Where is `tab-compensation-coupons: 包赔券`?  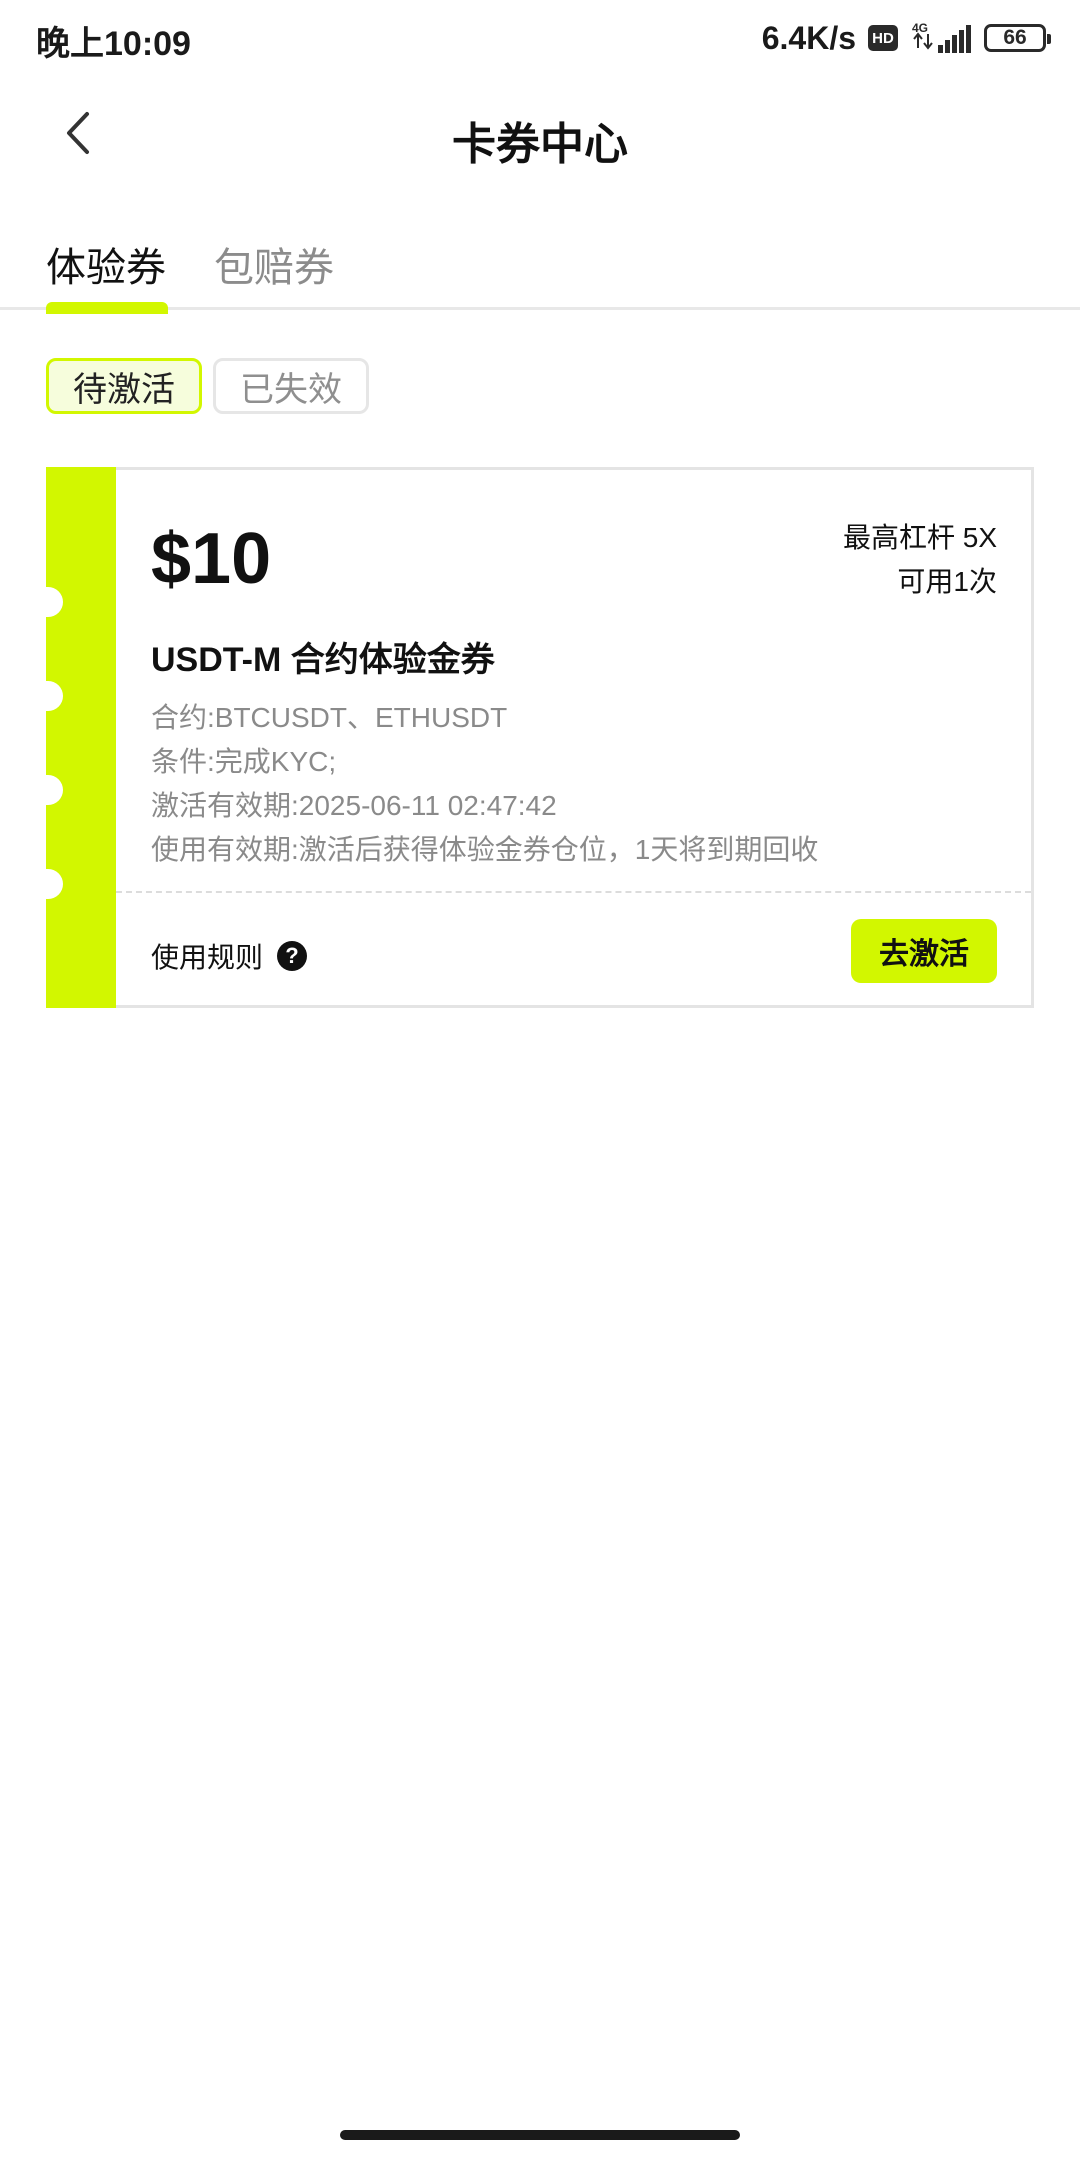 tab-compensation-coupons: 包赔券 is located at coordinates (274, 268).